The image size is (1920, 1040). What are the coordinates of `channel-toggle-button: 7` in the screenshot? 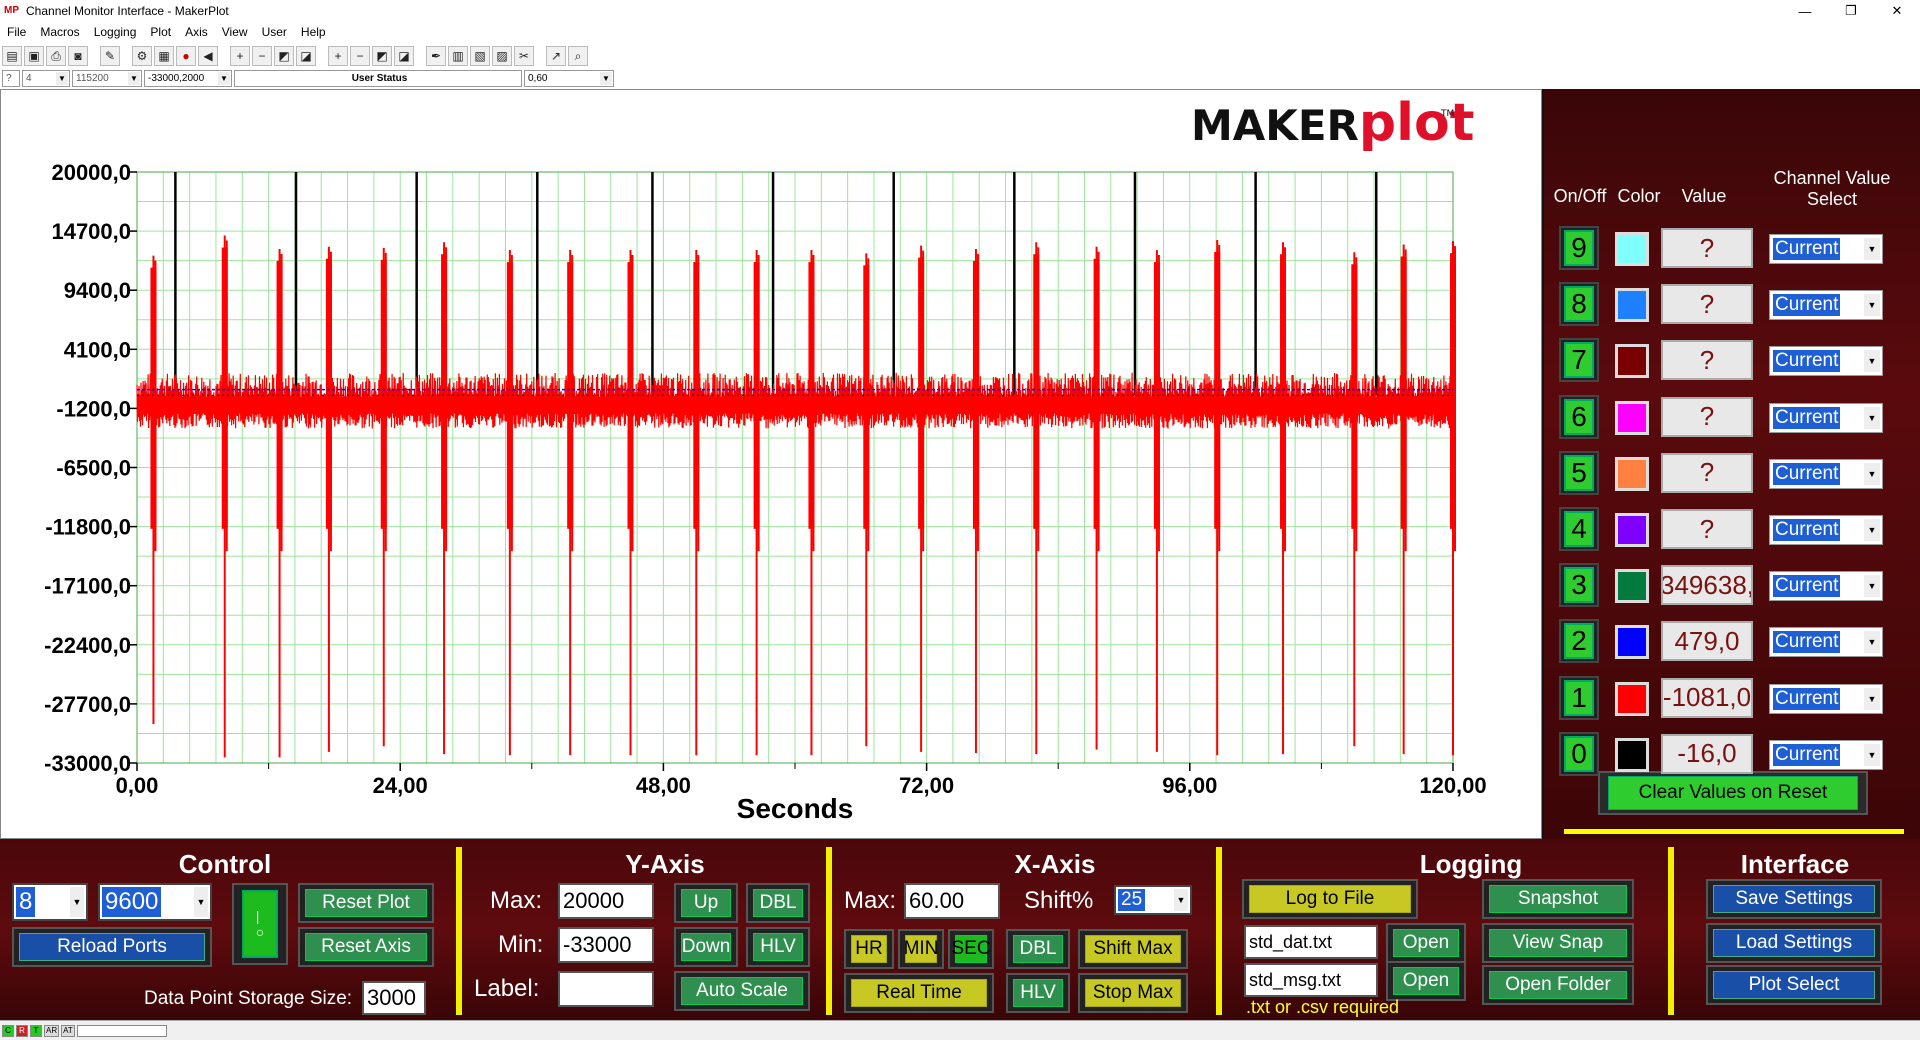 It's located at (1579, 360).